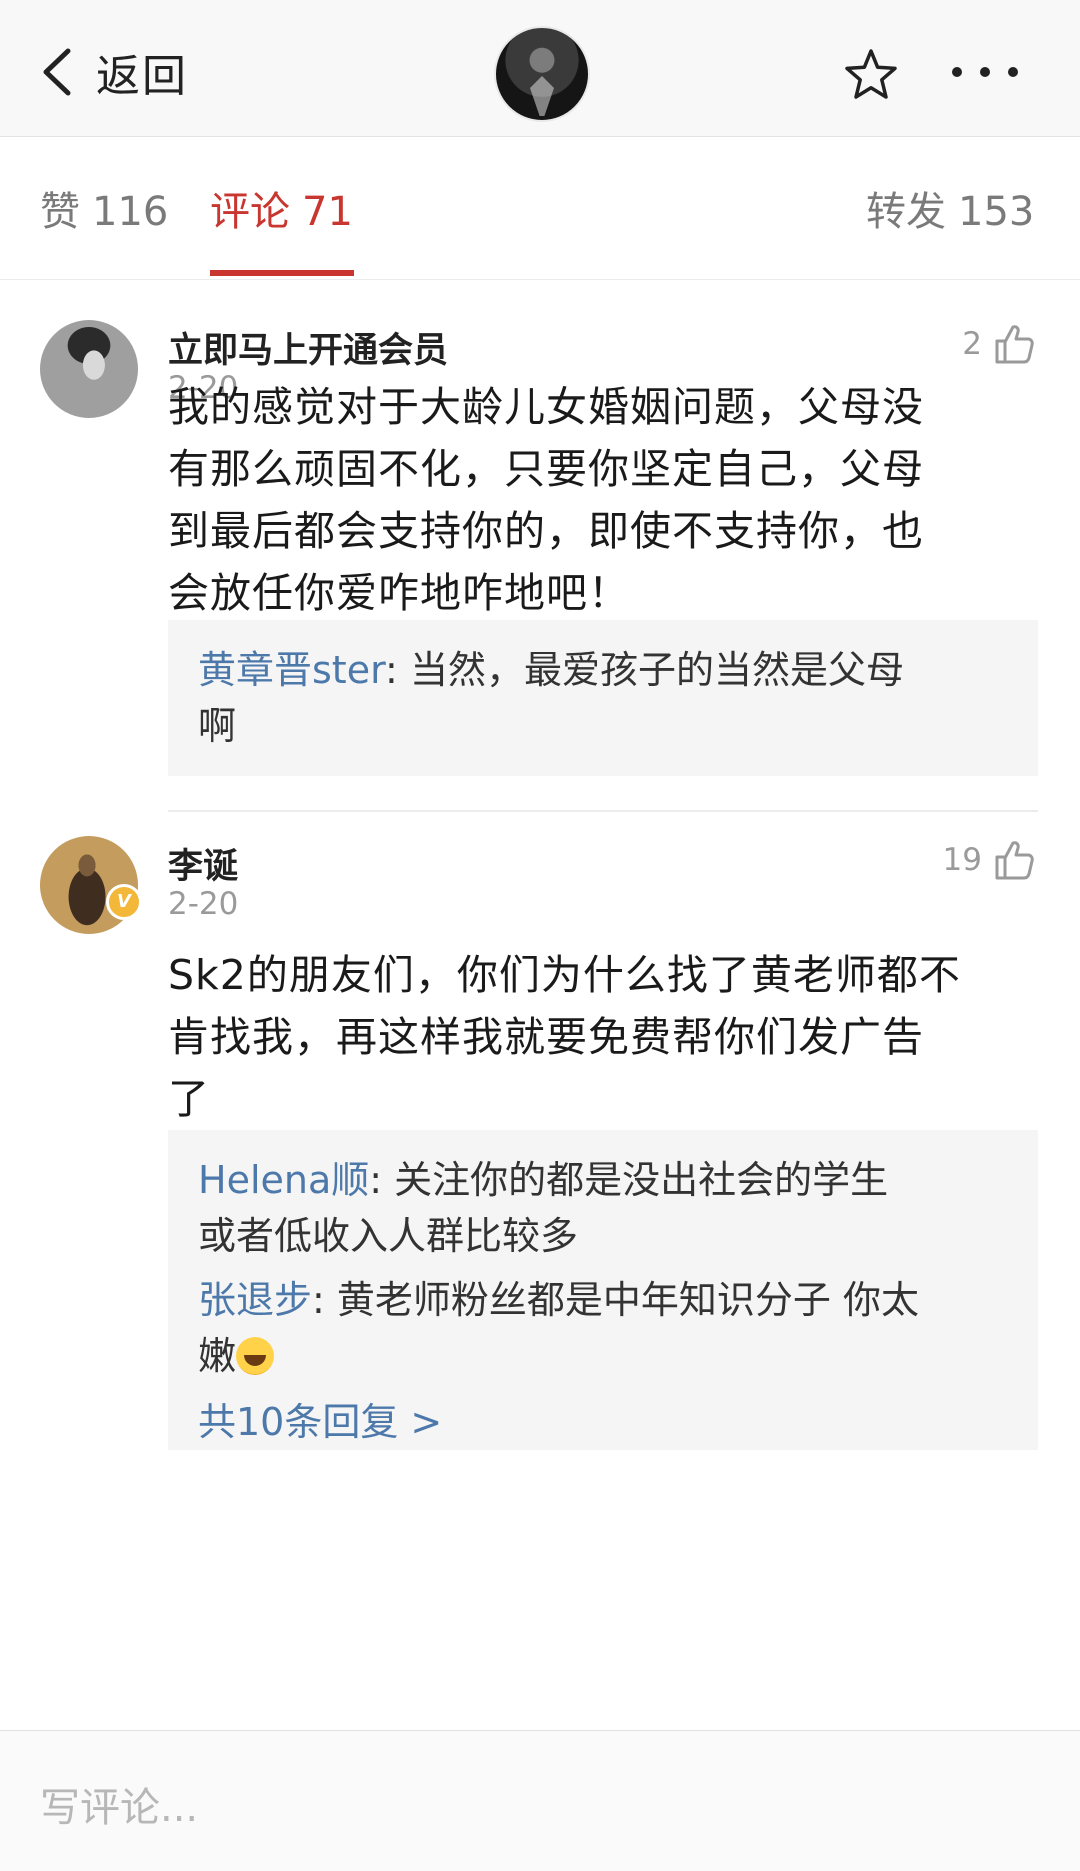 This screenshot has width=1080, height=1871. I want to click on reply-text: 或者低收入人群比较多, so click(388, 1236).